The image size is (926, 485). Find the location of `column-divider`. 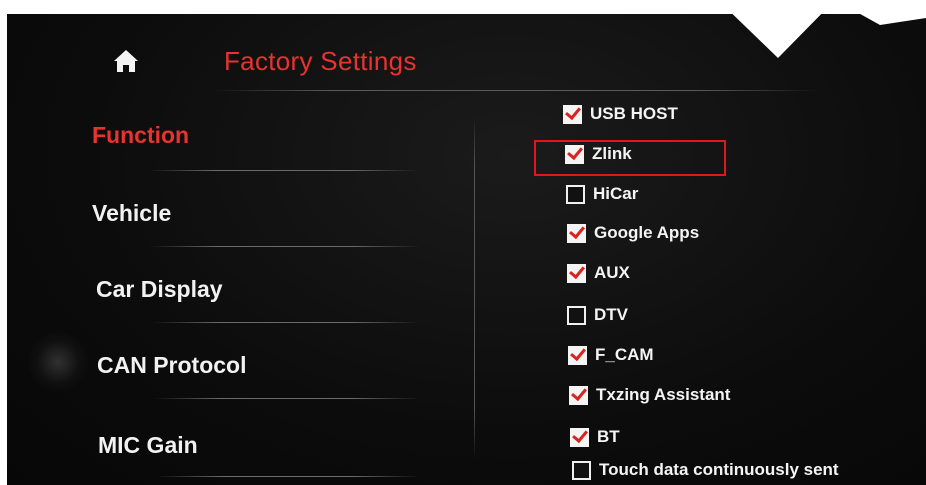

column-divider is located at coordinates (474, 287).